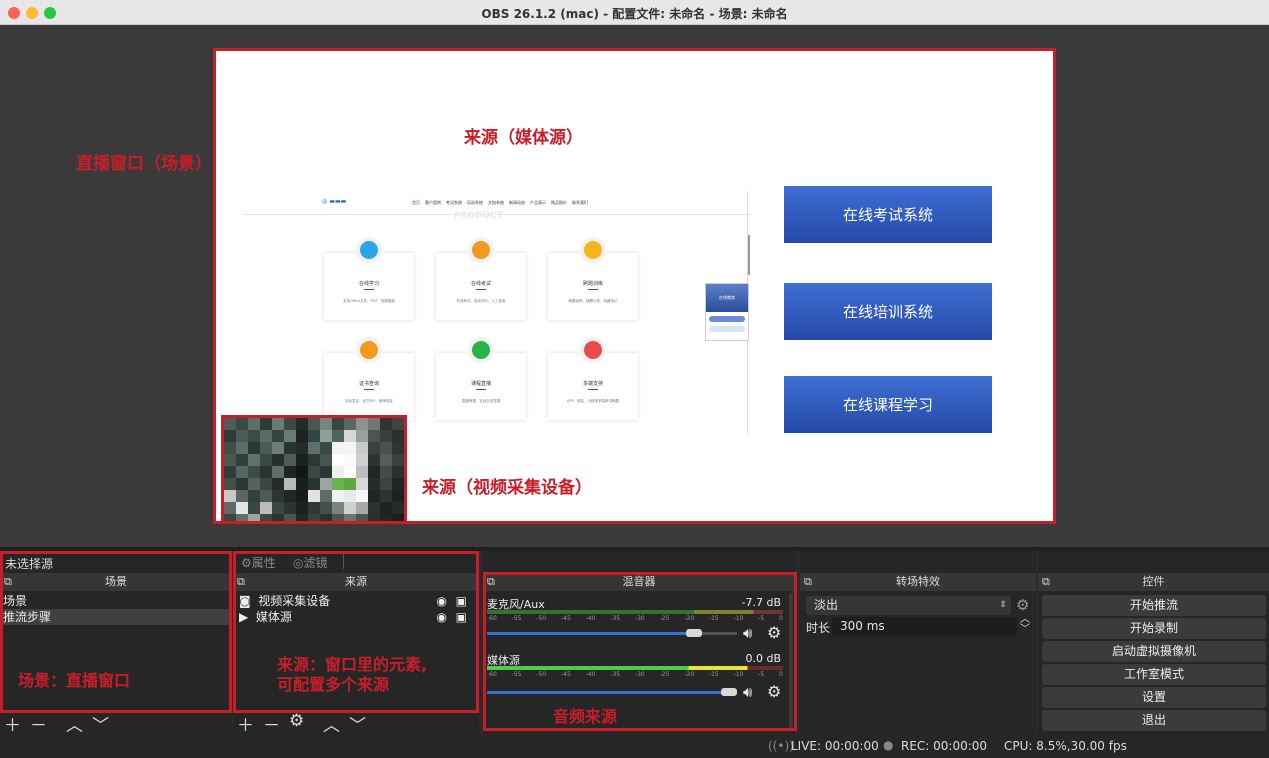 The image size is (1269, 758). What do you see at coordinates (1022, 605) in the screenshot?
I see `transition-gear-icon: ⚙` at bounding box center [1022, 605].